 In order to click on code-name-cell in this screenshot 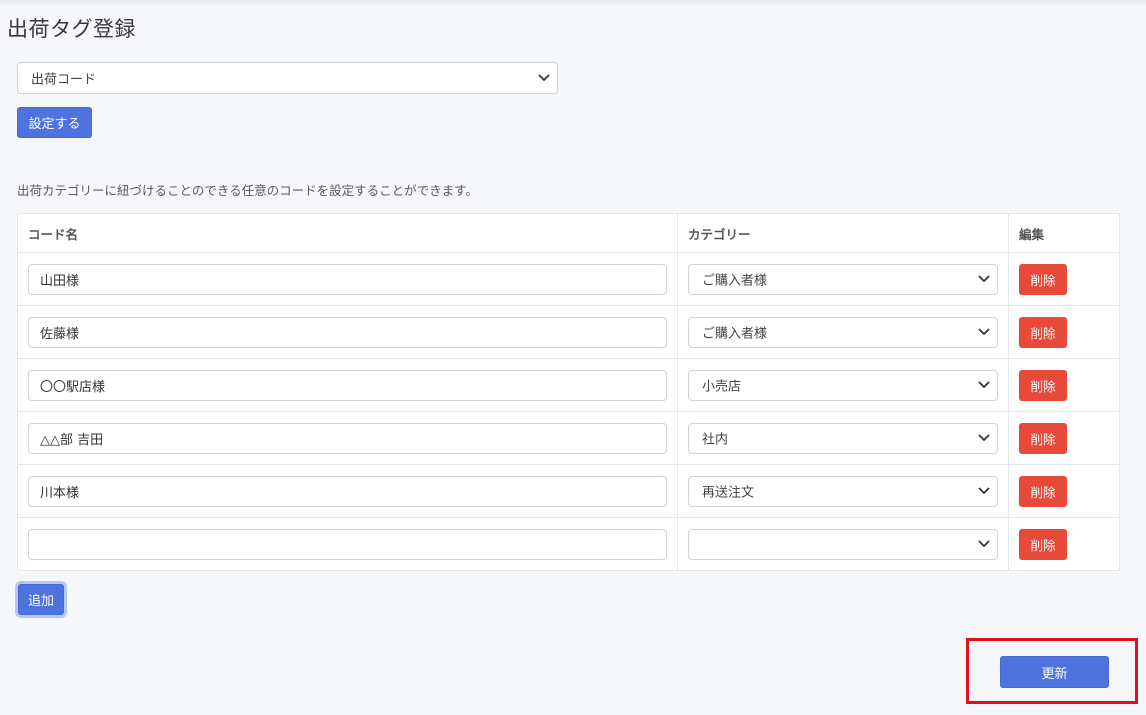, I will do `click(347, 544)`.